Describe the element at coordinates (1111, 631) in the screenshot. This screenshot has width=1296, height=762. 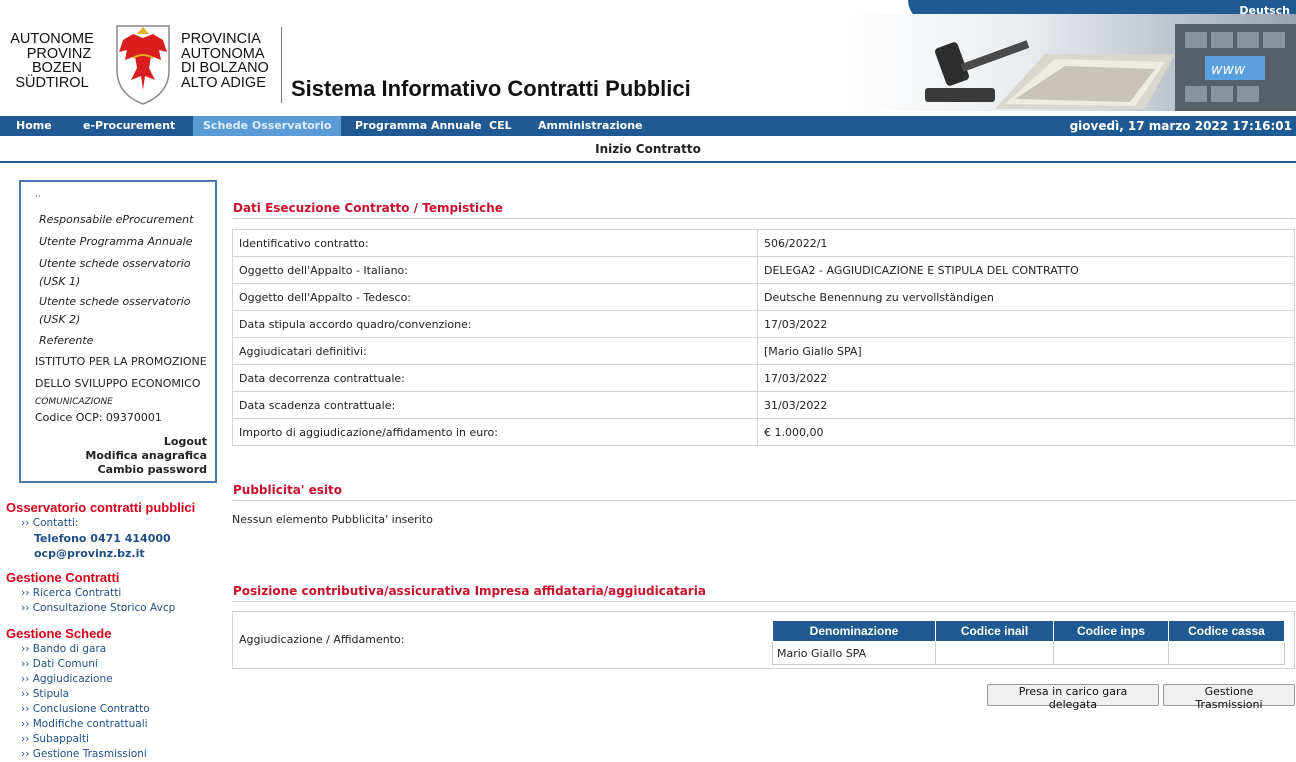
I see `column-header: Codice inps` at that location.